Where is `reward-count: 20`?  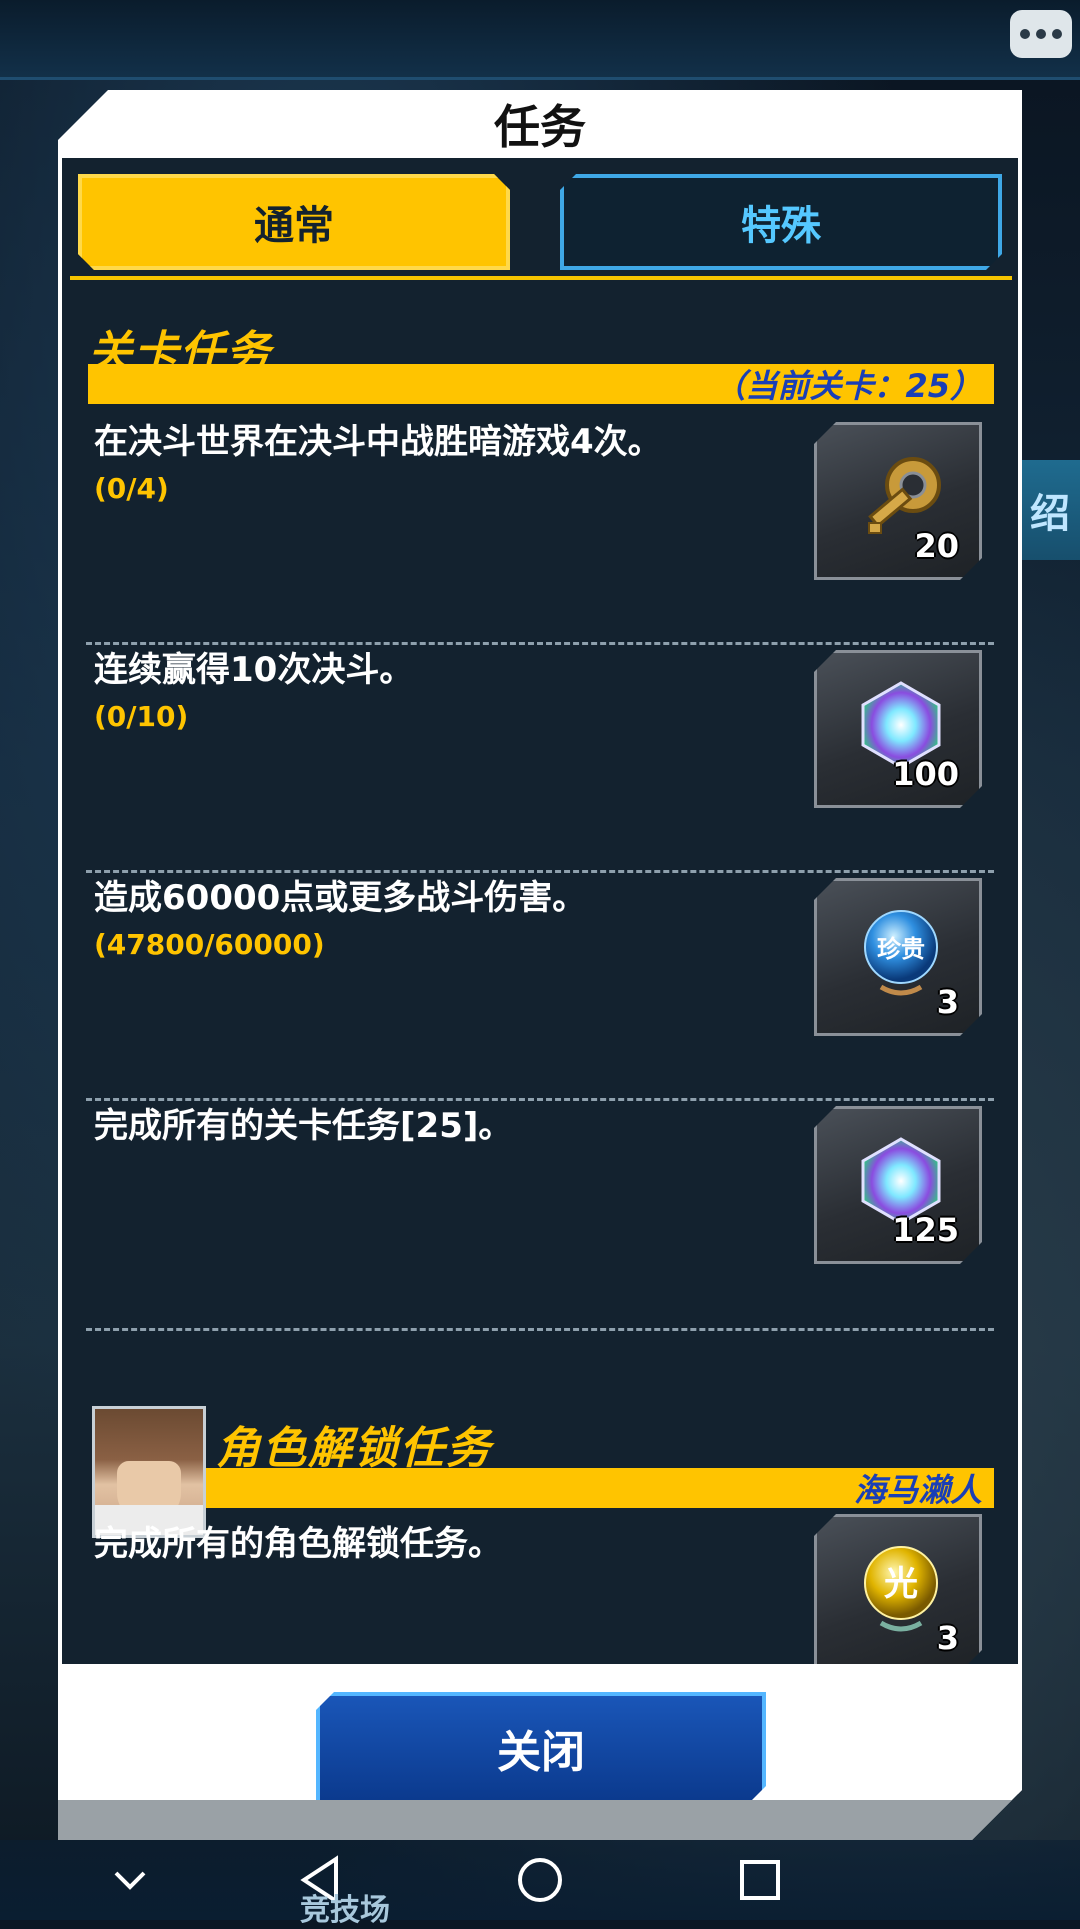 reward-count: 20 is located at coordinates (936, 546).